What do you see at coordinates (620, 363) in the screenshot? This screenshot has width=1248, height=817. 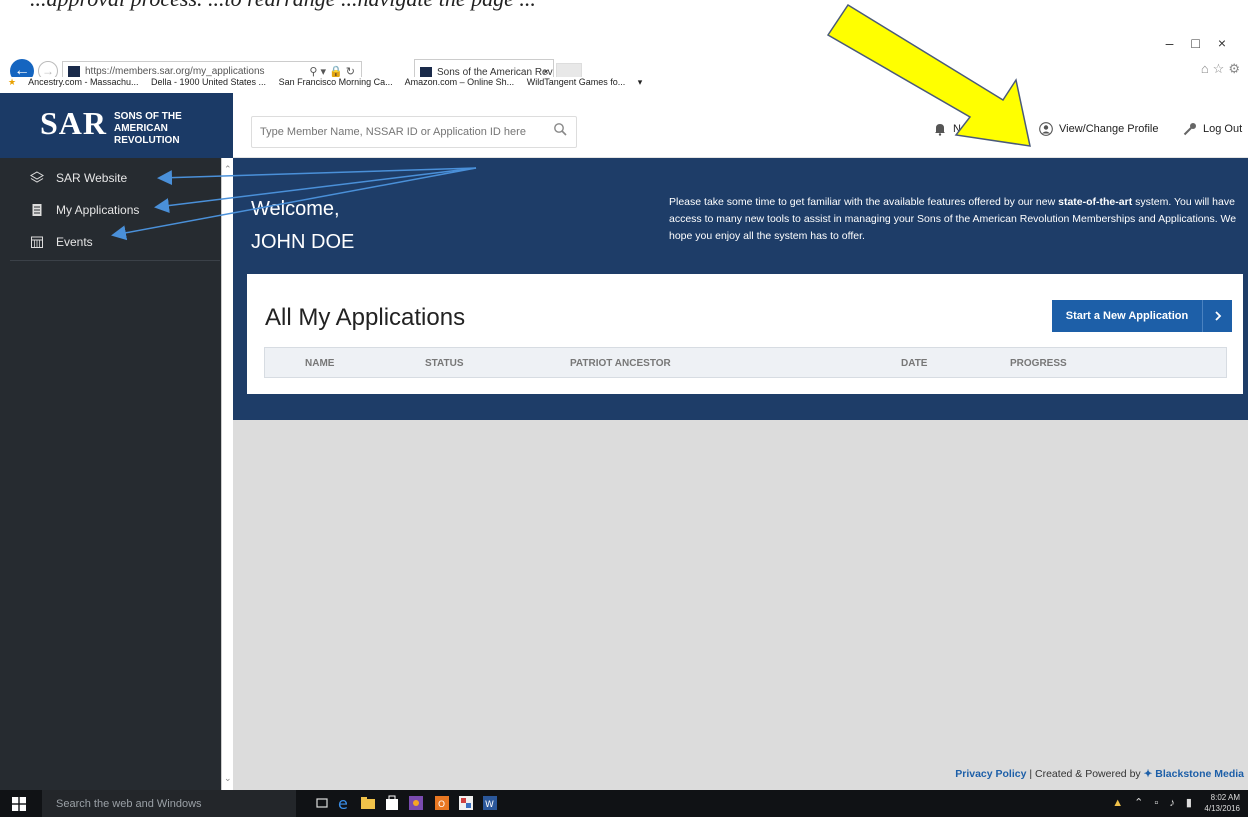 I see `column-header-patriot-ancestor: PATRIOT ANCESTOR` at bounding box center [620, 363].